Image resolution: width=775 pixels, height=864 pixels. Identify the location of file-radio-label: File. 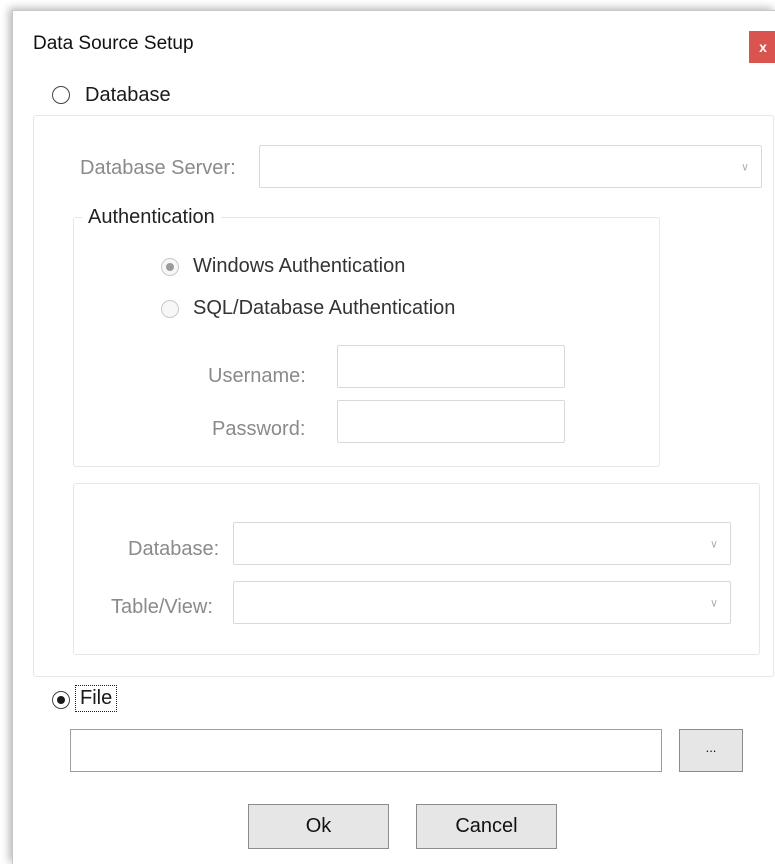
(96, 698).